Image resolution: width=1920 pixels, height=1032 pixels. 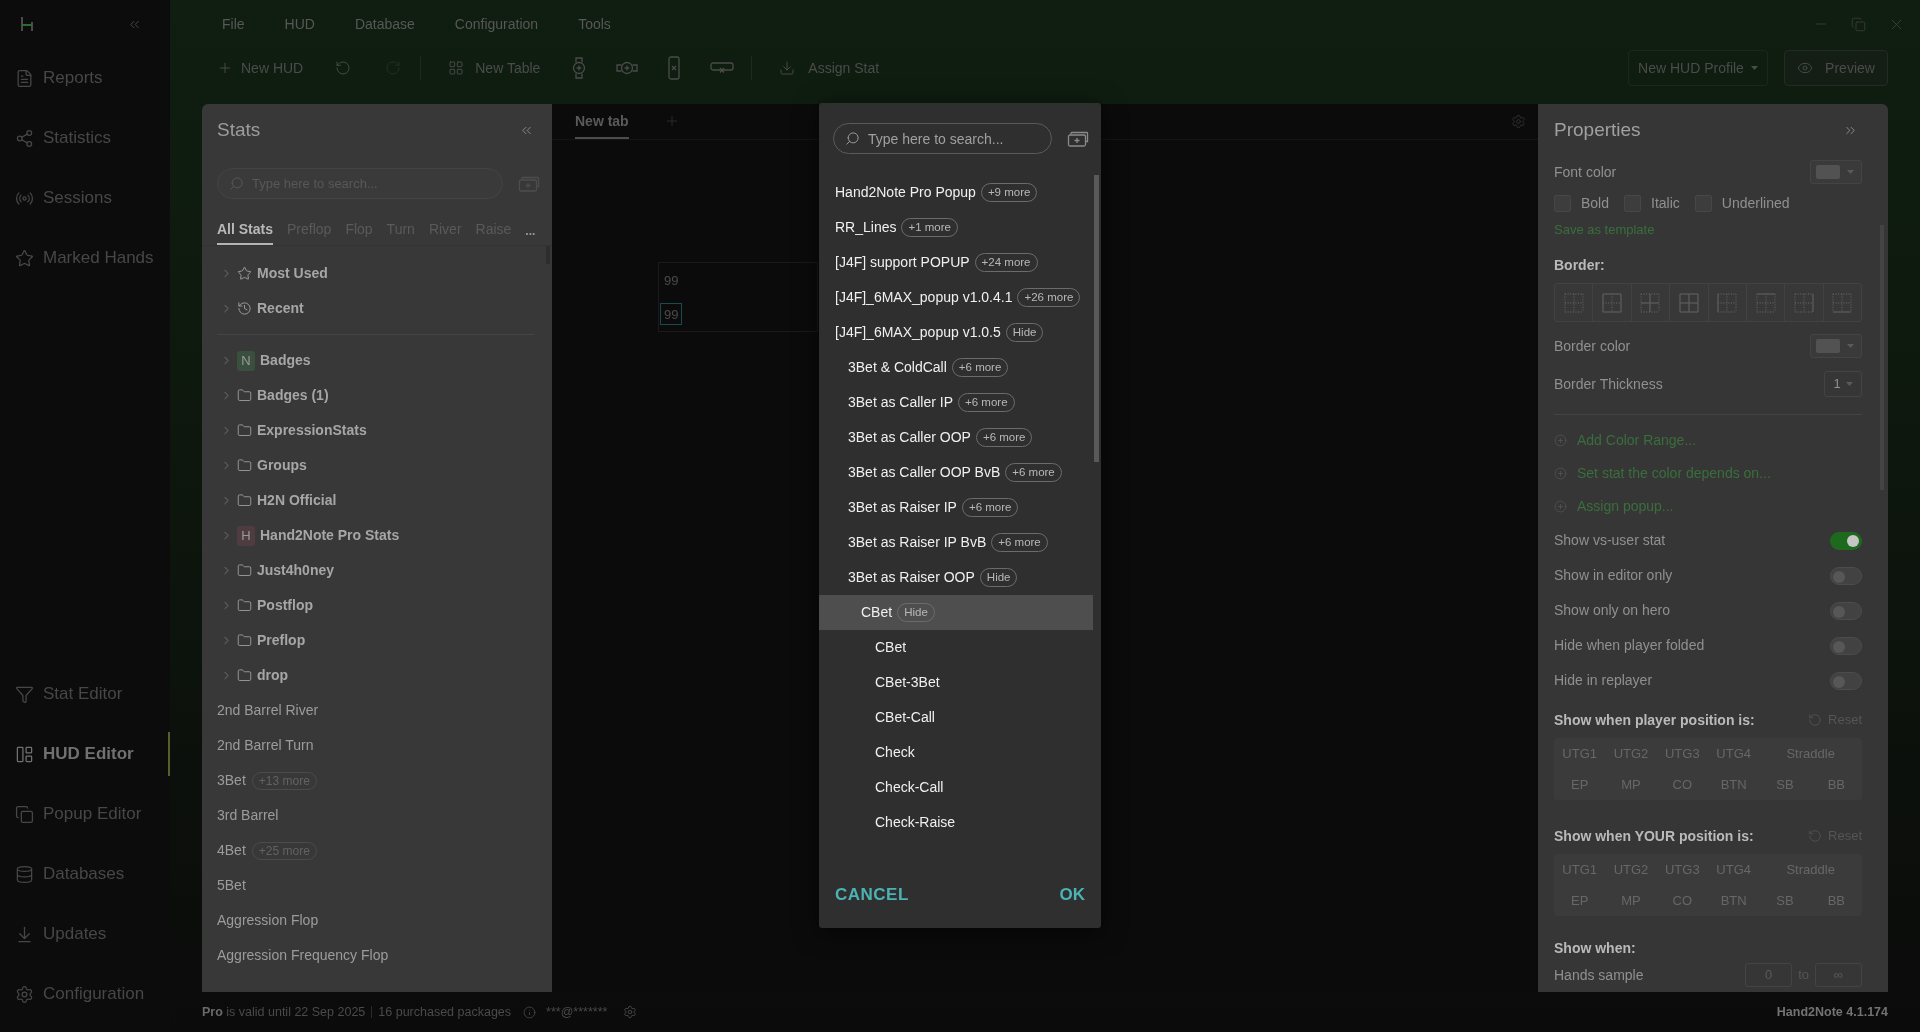 What do you see at coordinates (956, 297) in the screenshot?
I see `popup-list-item: [J4F]_6MAX_popup v1.0.4.1 +26 more` at bounding box center [956, 297].